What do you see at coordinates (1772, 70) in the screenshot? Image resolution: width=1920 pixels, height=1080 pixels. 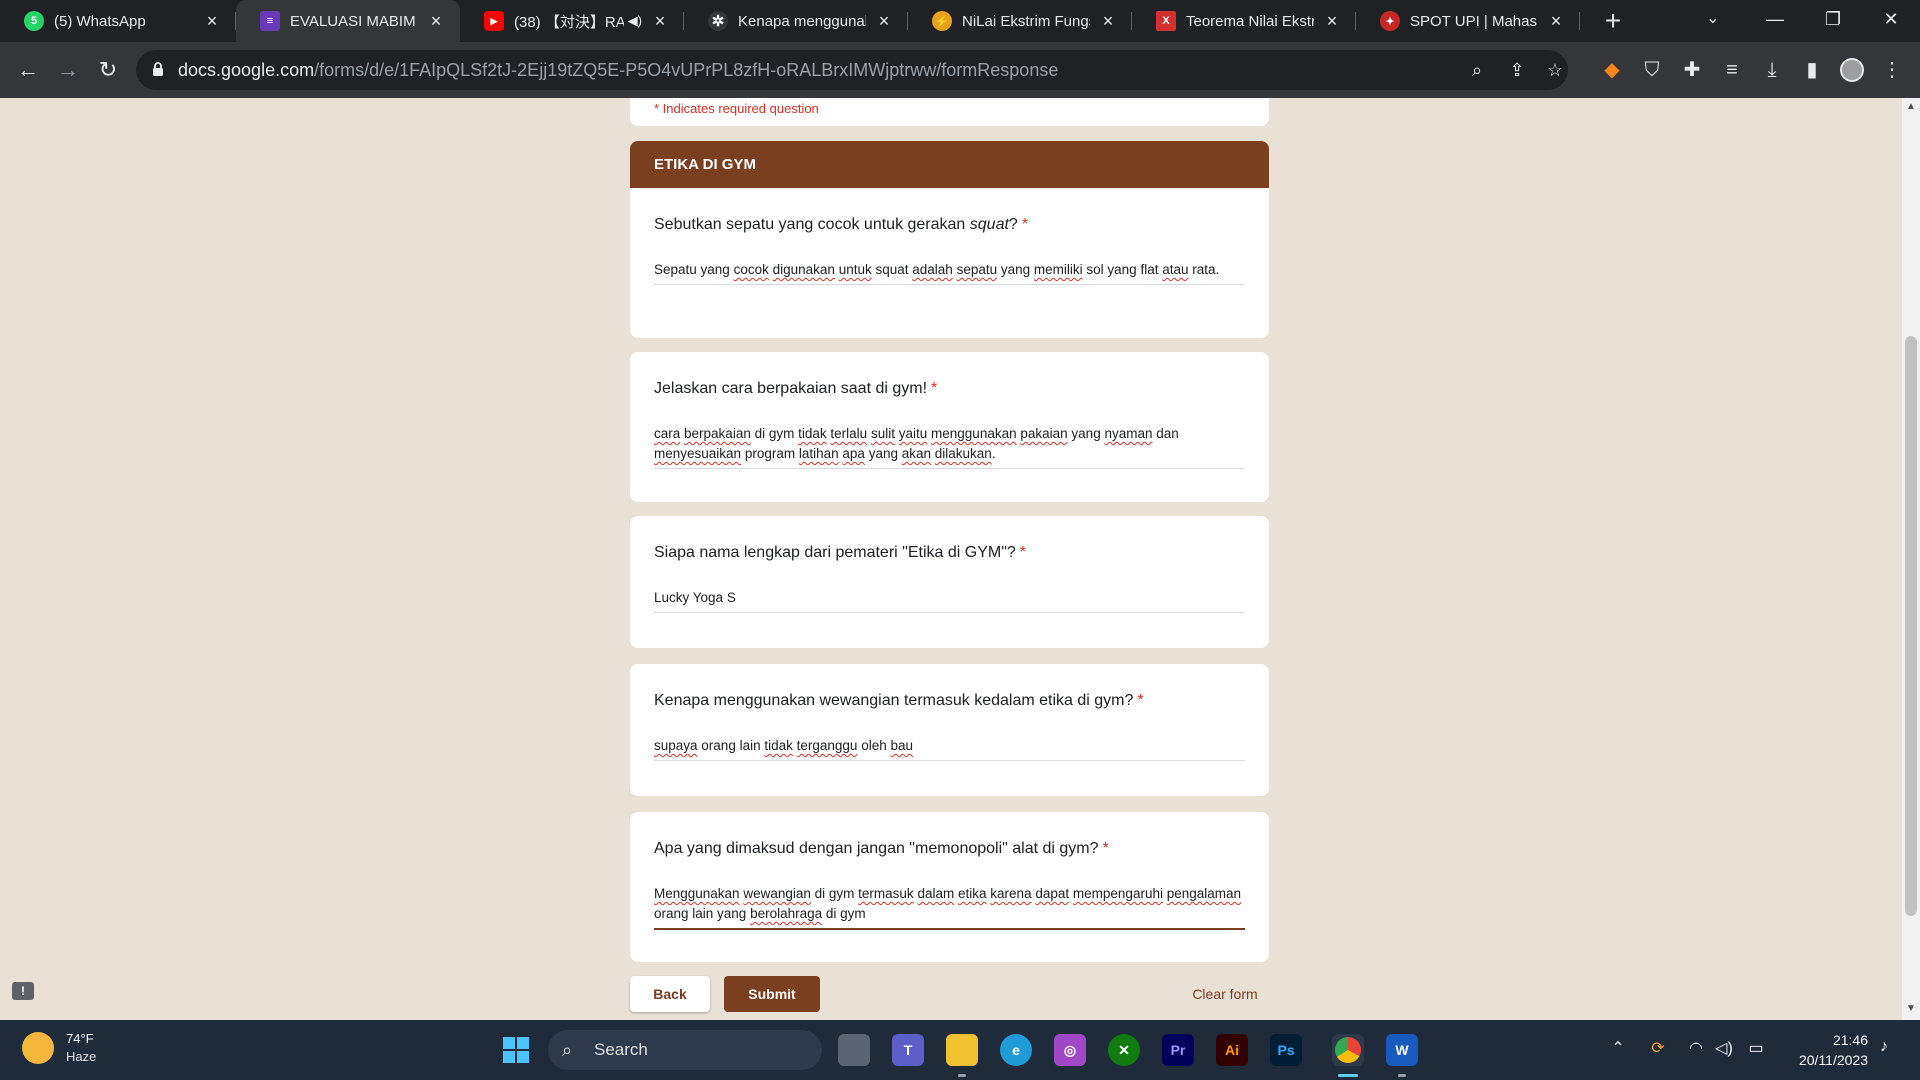 I see `download-icon: ⤓` at bounding box center [1772, 70].